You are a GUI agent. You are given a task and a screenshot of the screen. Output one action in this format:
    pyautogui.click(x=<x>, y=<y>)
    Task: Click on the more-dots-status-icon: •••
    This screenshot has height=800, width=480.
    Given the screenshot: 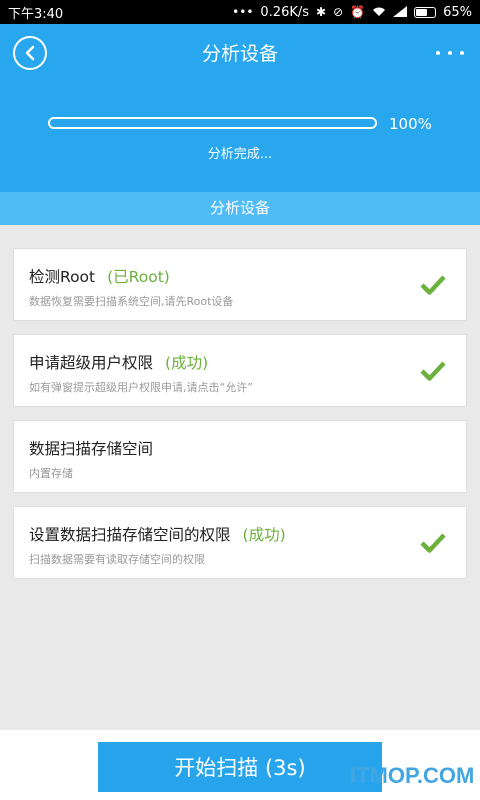 What is the action you would take?
    pyautogui.click(x=243, y=12)
    